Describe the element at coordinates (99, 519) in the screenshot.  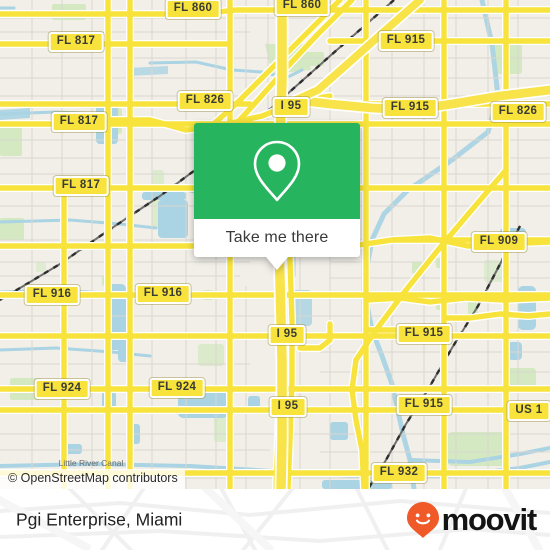
I see `page-title: Pgi Enterprise, Miami` at that location.